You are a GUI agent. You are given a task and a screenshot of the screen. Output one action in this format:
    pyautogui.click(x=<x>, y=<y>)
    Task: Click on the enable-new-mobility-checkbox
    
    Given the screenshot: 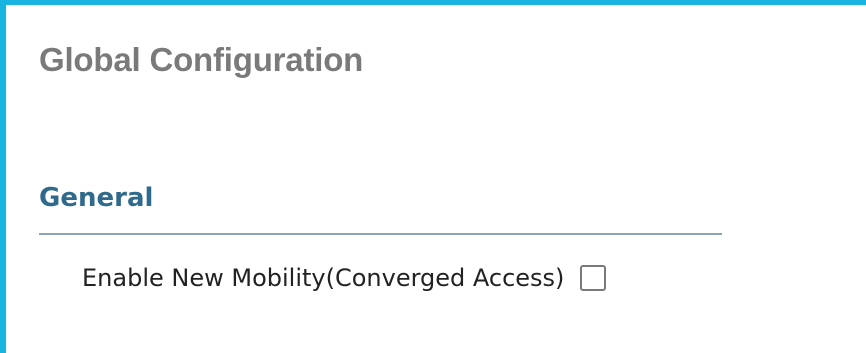 What is the action you would take?
    pyautogui.click(x=593, y=278)
    